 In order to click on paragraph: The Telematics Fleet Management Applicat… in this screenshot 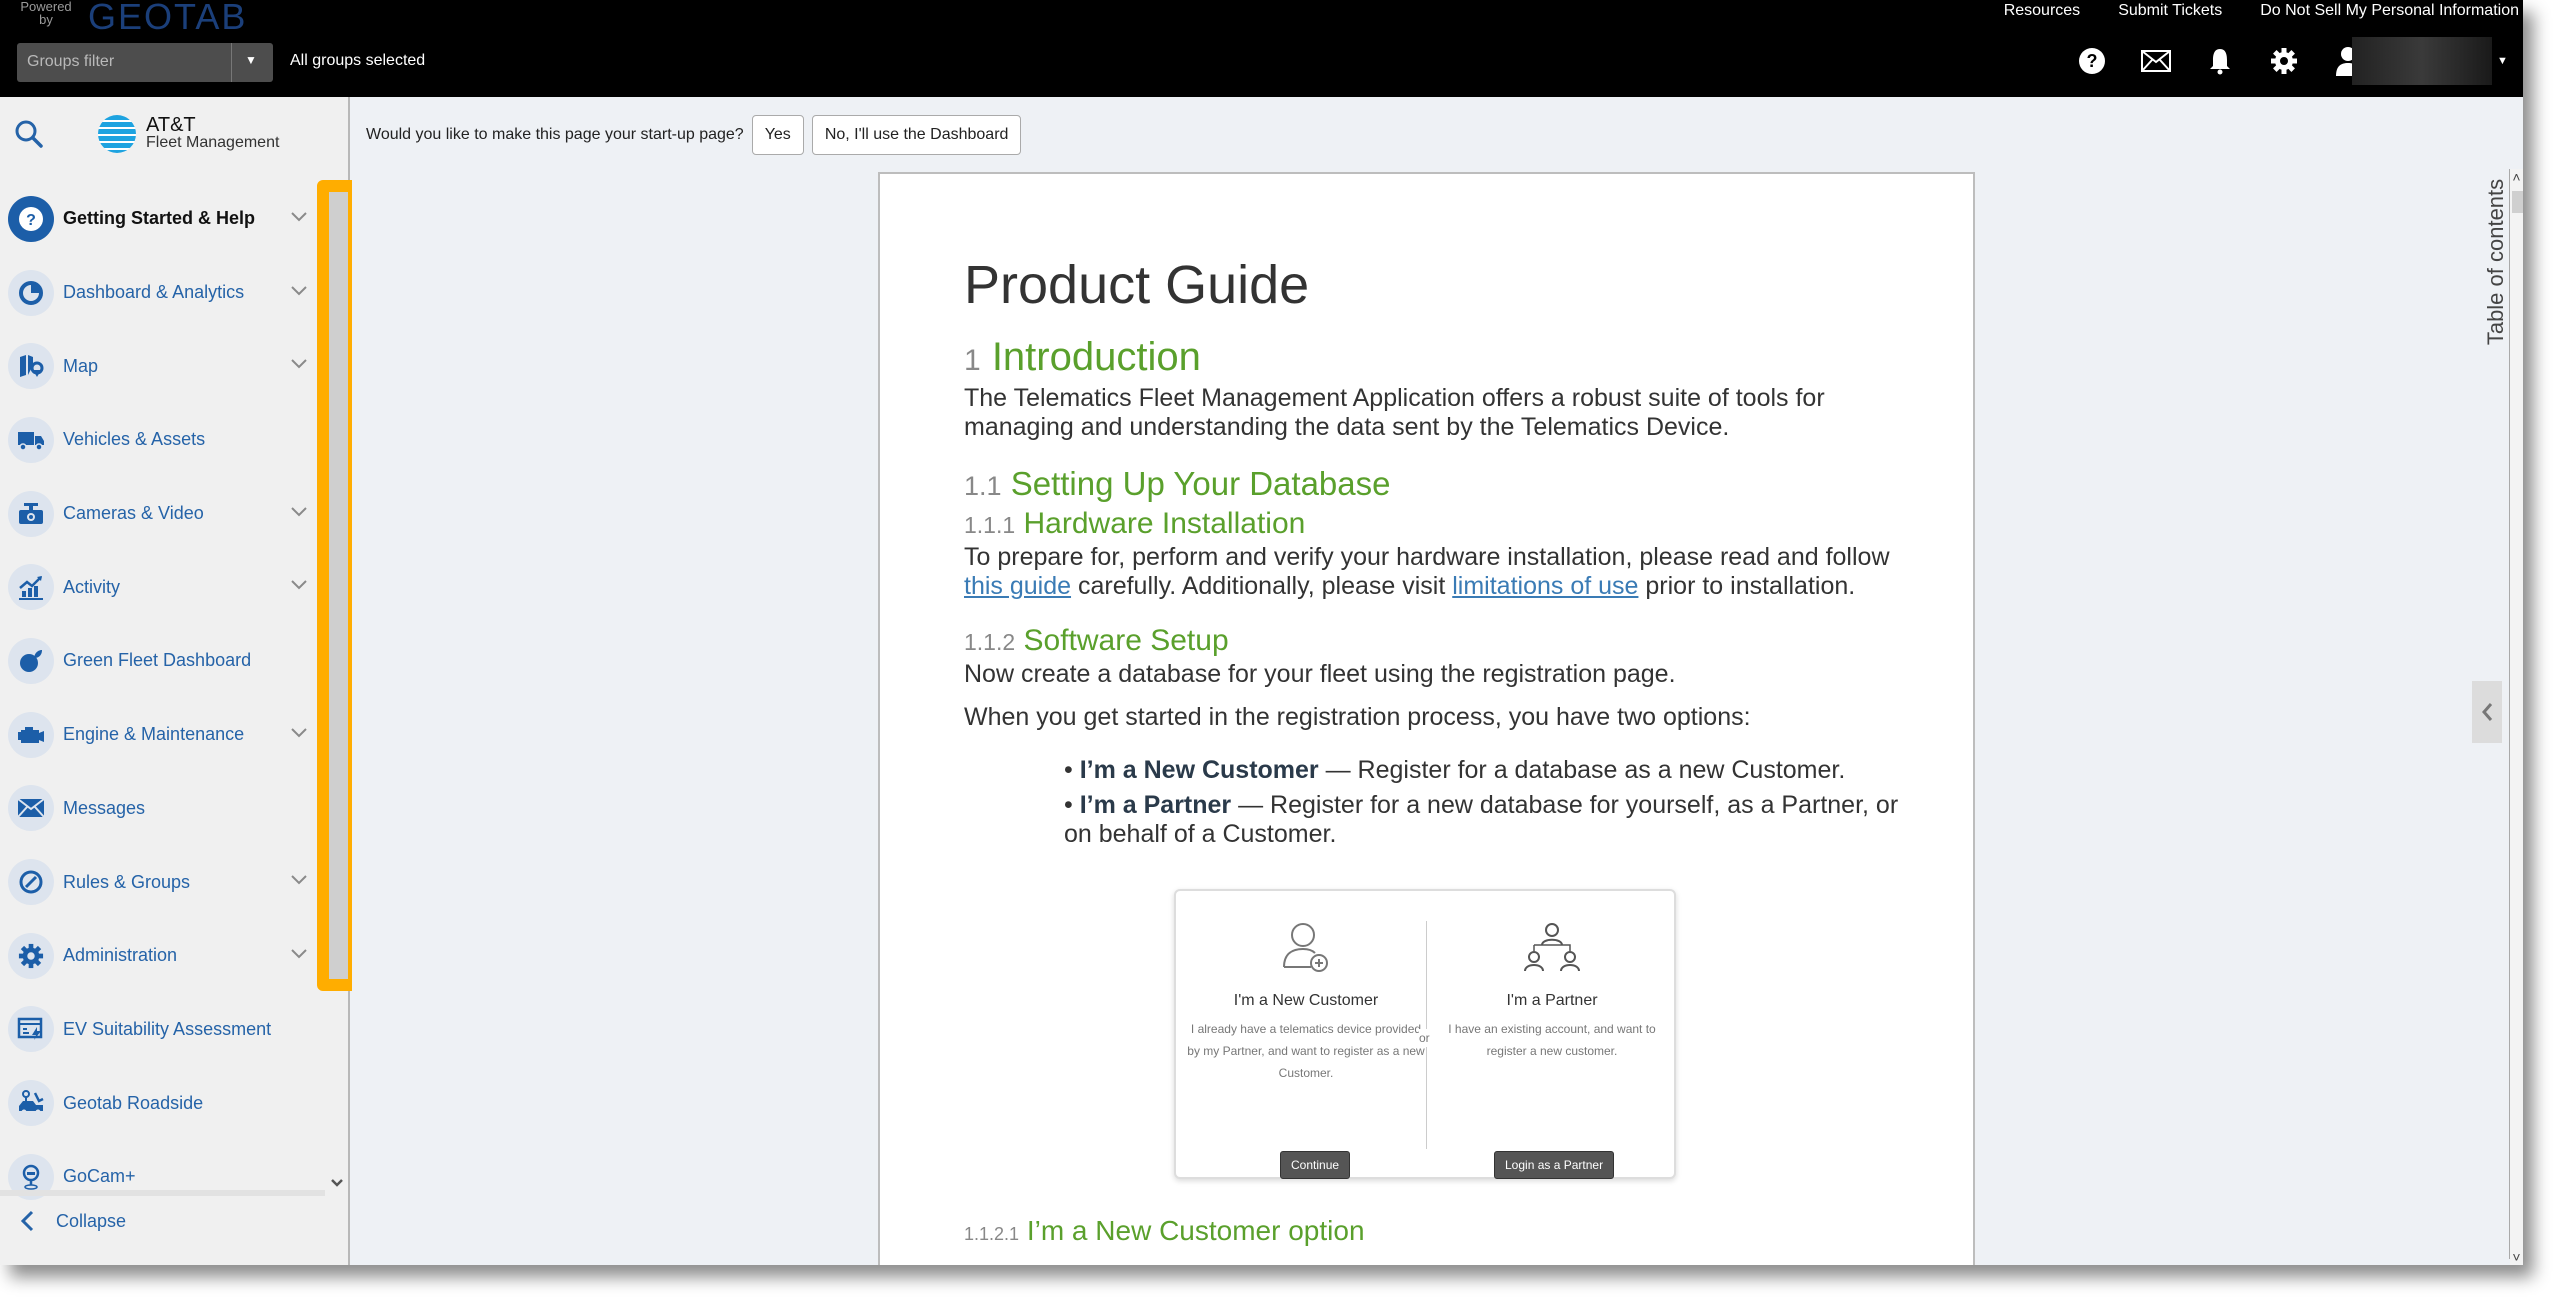, I will do `click(1394, 412)`.